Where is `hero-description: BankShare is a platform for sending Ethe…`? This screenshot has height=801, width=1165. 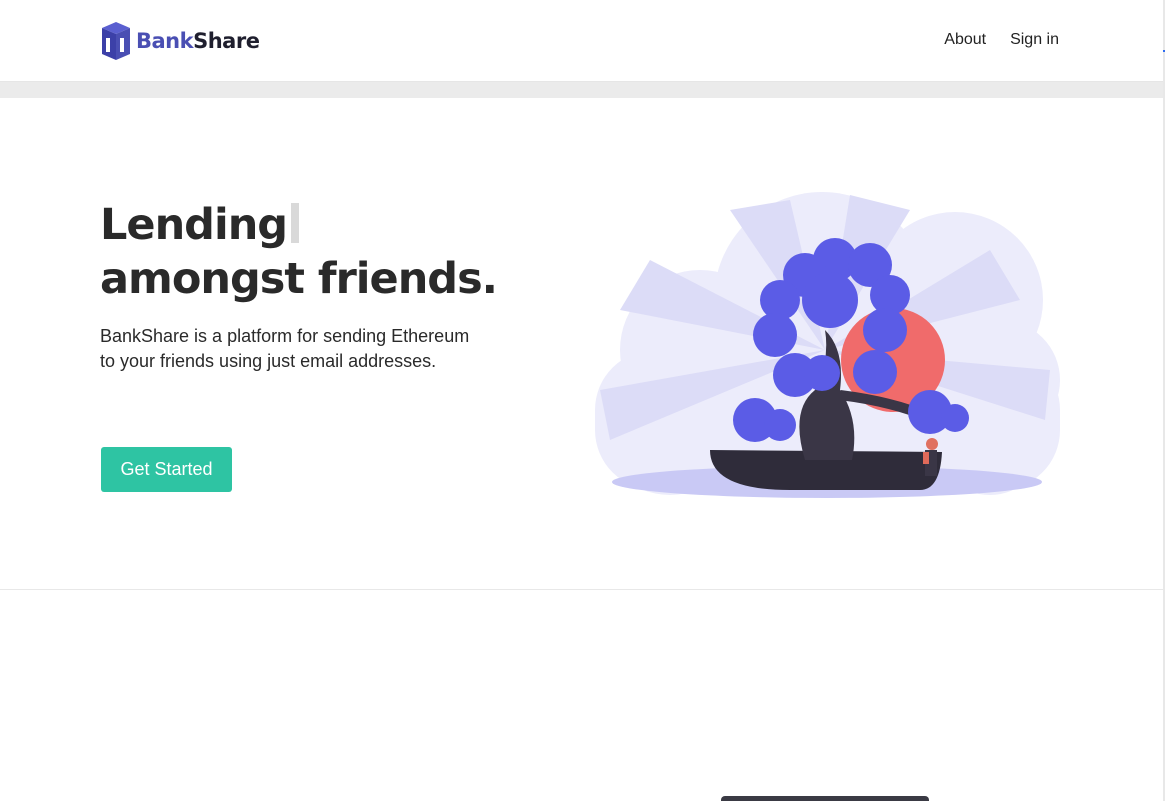
hero-description: BankShare is a platform for sending Ethe… is located at coordinates (285, 348).